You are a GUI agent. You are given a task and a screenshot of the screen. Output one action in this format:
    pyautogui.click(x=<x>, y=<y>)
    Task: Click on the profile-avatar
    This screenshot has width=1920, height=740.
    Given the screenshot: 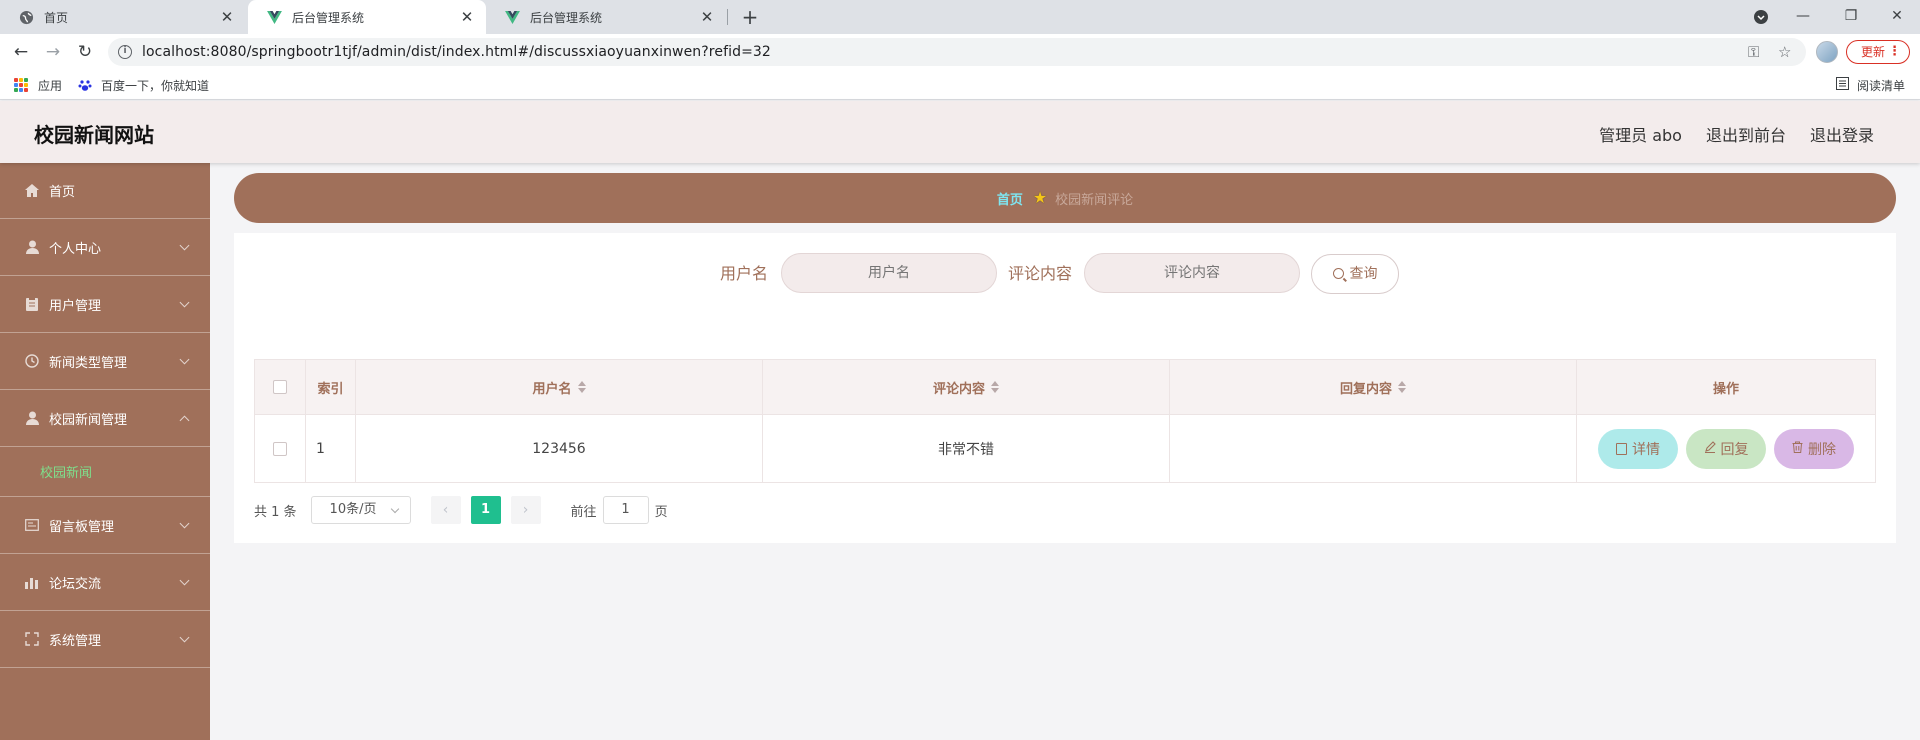 What is the action you would take?
    pyautogui.click(x=1827, y=52)
    